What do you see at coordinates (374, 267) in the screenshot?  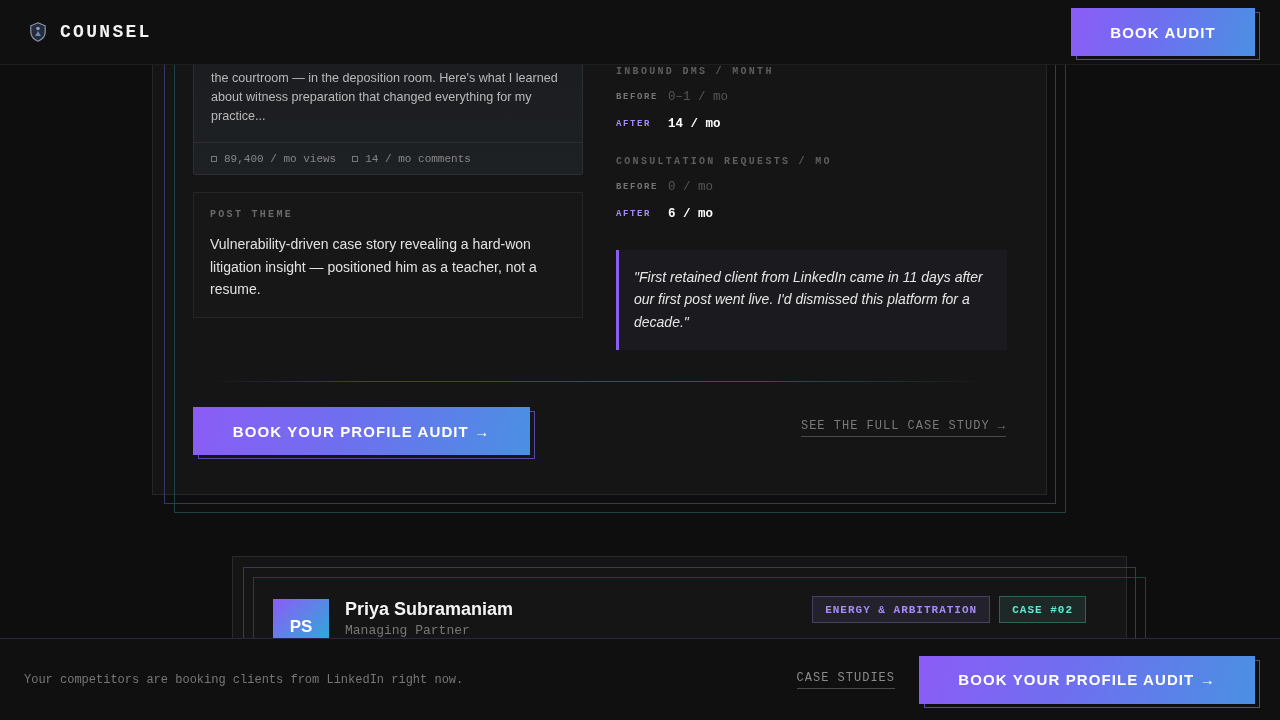 I see `post-theme-text: Vulnerability-driven case story revealing a hard-won litigation insight — positioned him as a teacher, not a resume.` at bounding box center [374, 267].